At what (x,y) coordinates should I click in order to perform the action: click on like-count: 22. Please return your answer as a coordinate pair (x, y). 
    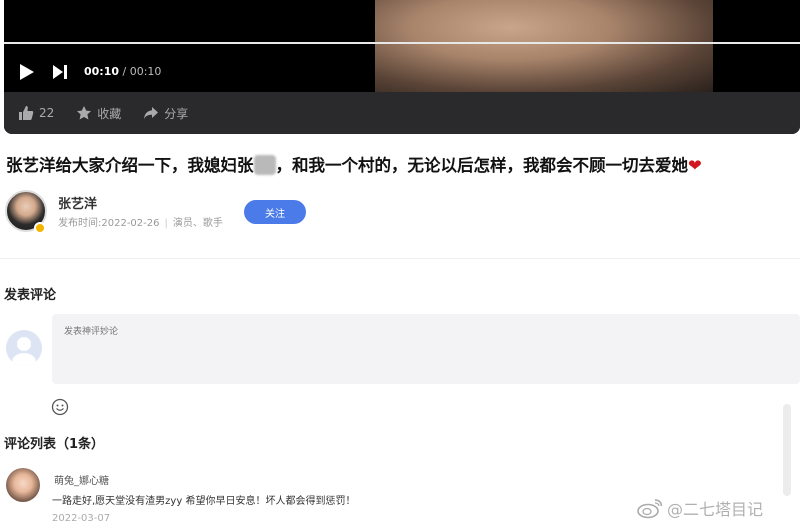
    Looking at the image, I should click on (47, 113).